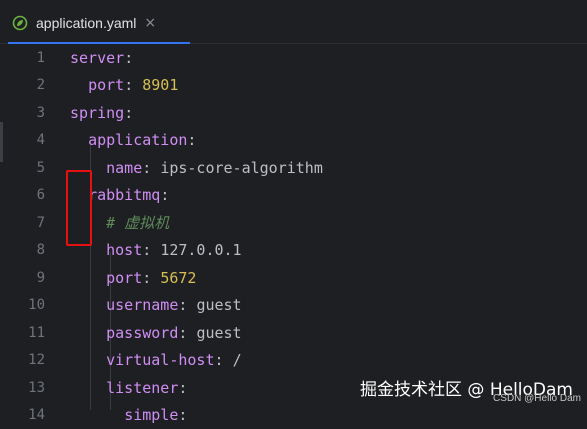 This screenshot has height=429, width=587. What do you see at coordinates (40, 140) in the screenshot?
I see `line-number: 4` at bounding box center [40, 140].